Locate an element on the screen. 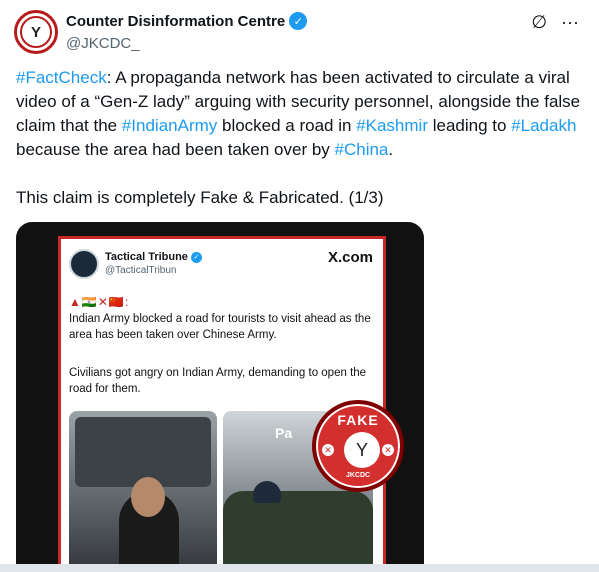 Image resolution: width=599 pixels, height=572 pixels. tweet-text-part: because the area had been taken over by is located at coordinates (175, 149).